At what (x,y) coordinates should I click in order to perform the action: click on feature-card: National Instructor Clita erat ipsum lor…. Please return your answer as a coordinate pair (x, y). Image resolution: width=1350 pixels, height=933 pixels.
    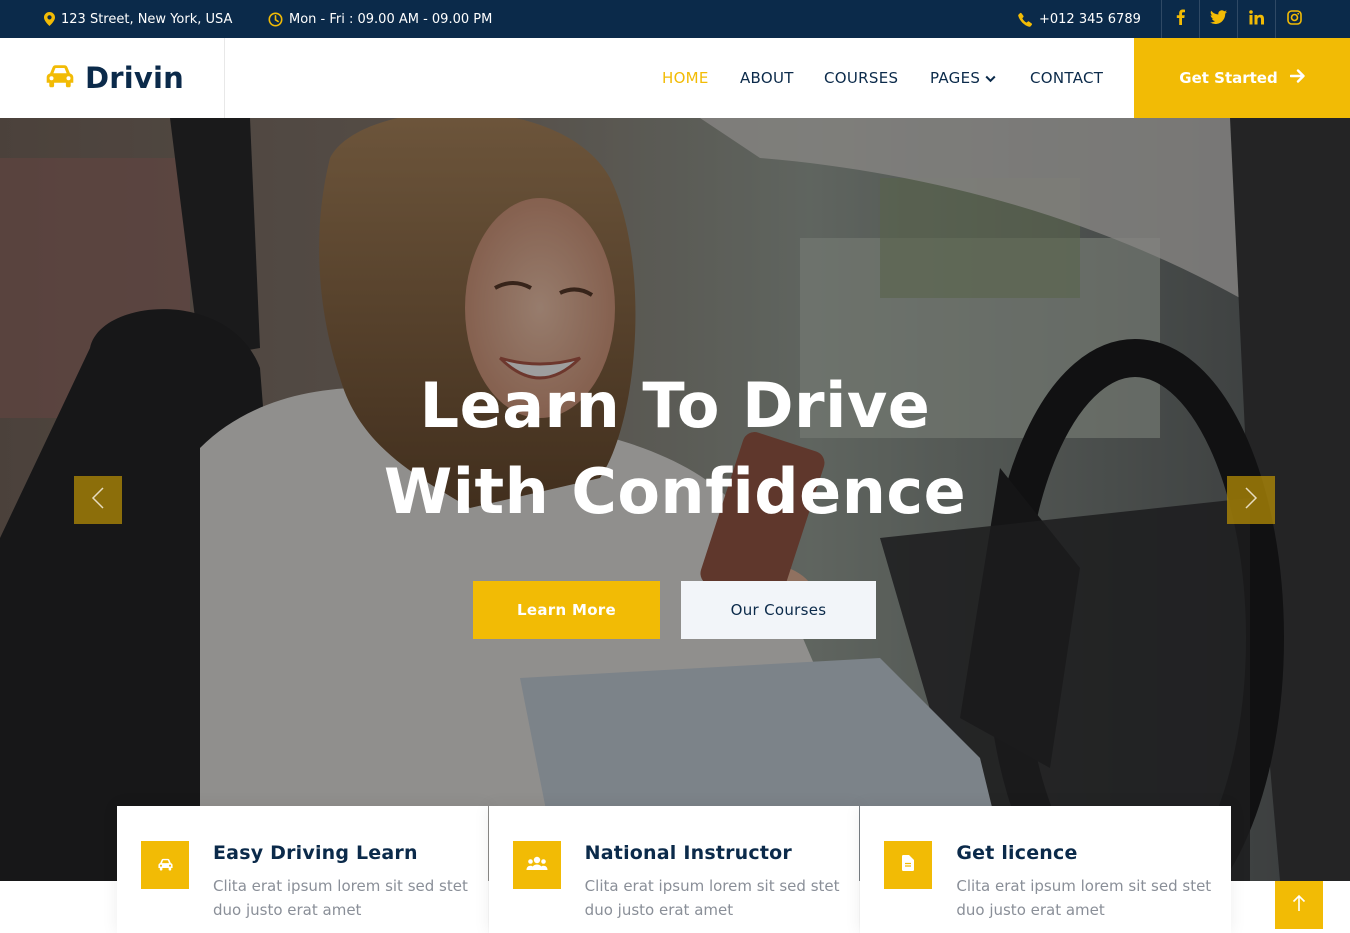
    Looking at the image, I should click on (674, 869).